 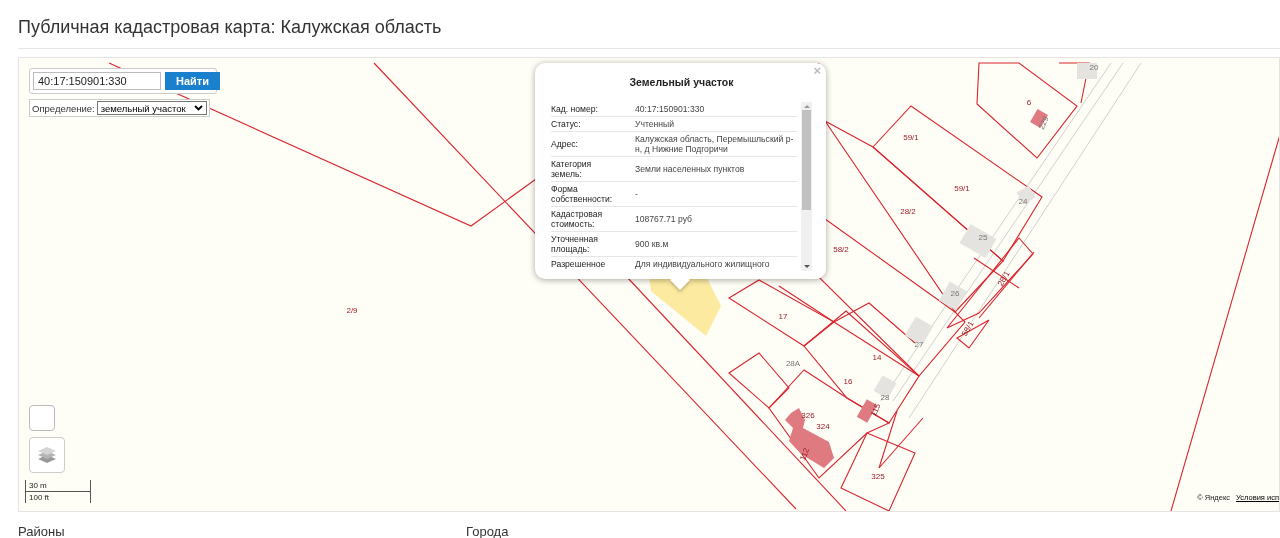 What do you see at coordinates (192, 81) in the screenshot?
I see `find-button: Найти` at bounding box center [192, 81].